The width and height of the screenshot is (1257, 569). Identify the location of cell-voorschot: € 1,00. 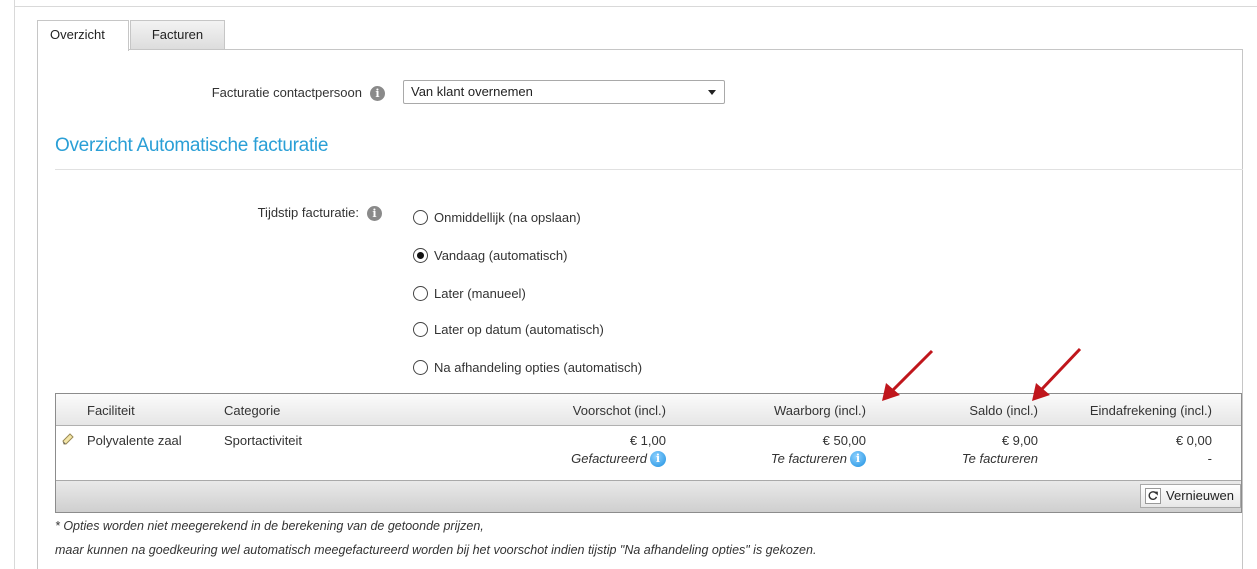
(647, 440).